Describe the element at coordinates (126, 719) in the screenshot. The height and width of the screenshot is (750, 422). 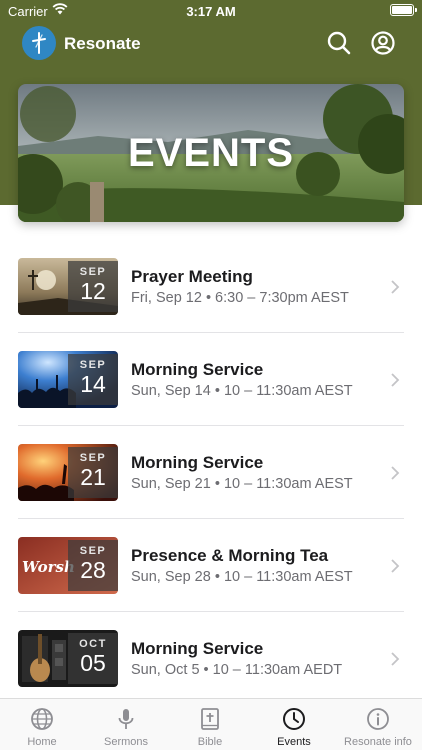
I see `microphone-icon` at that location.